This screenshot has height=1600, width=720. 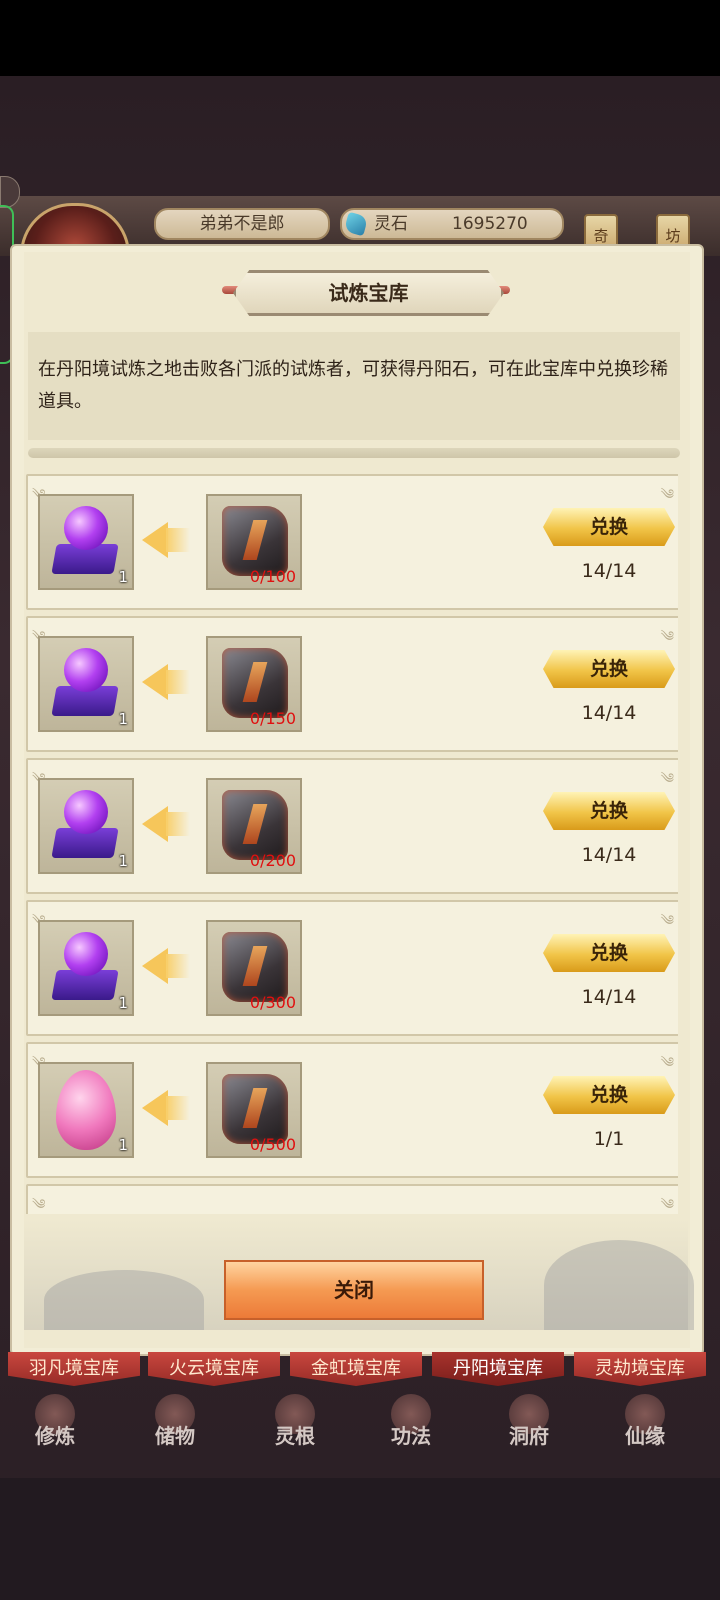 I want to click on nav-label: 功法, so click(x=411, y=1436).